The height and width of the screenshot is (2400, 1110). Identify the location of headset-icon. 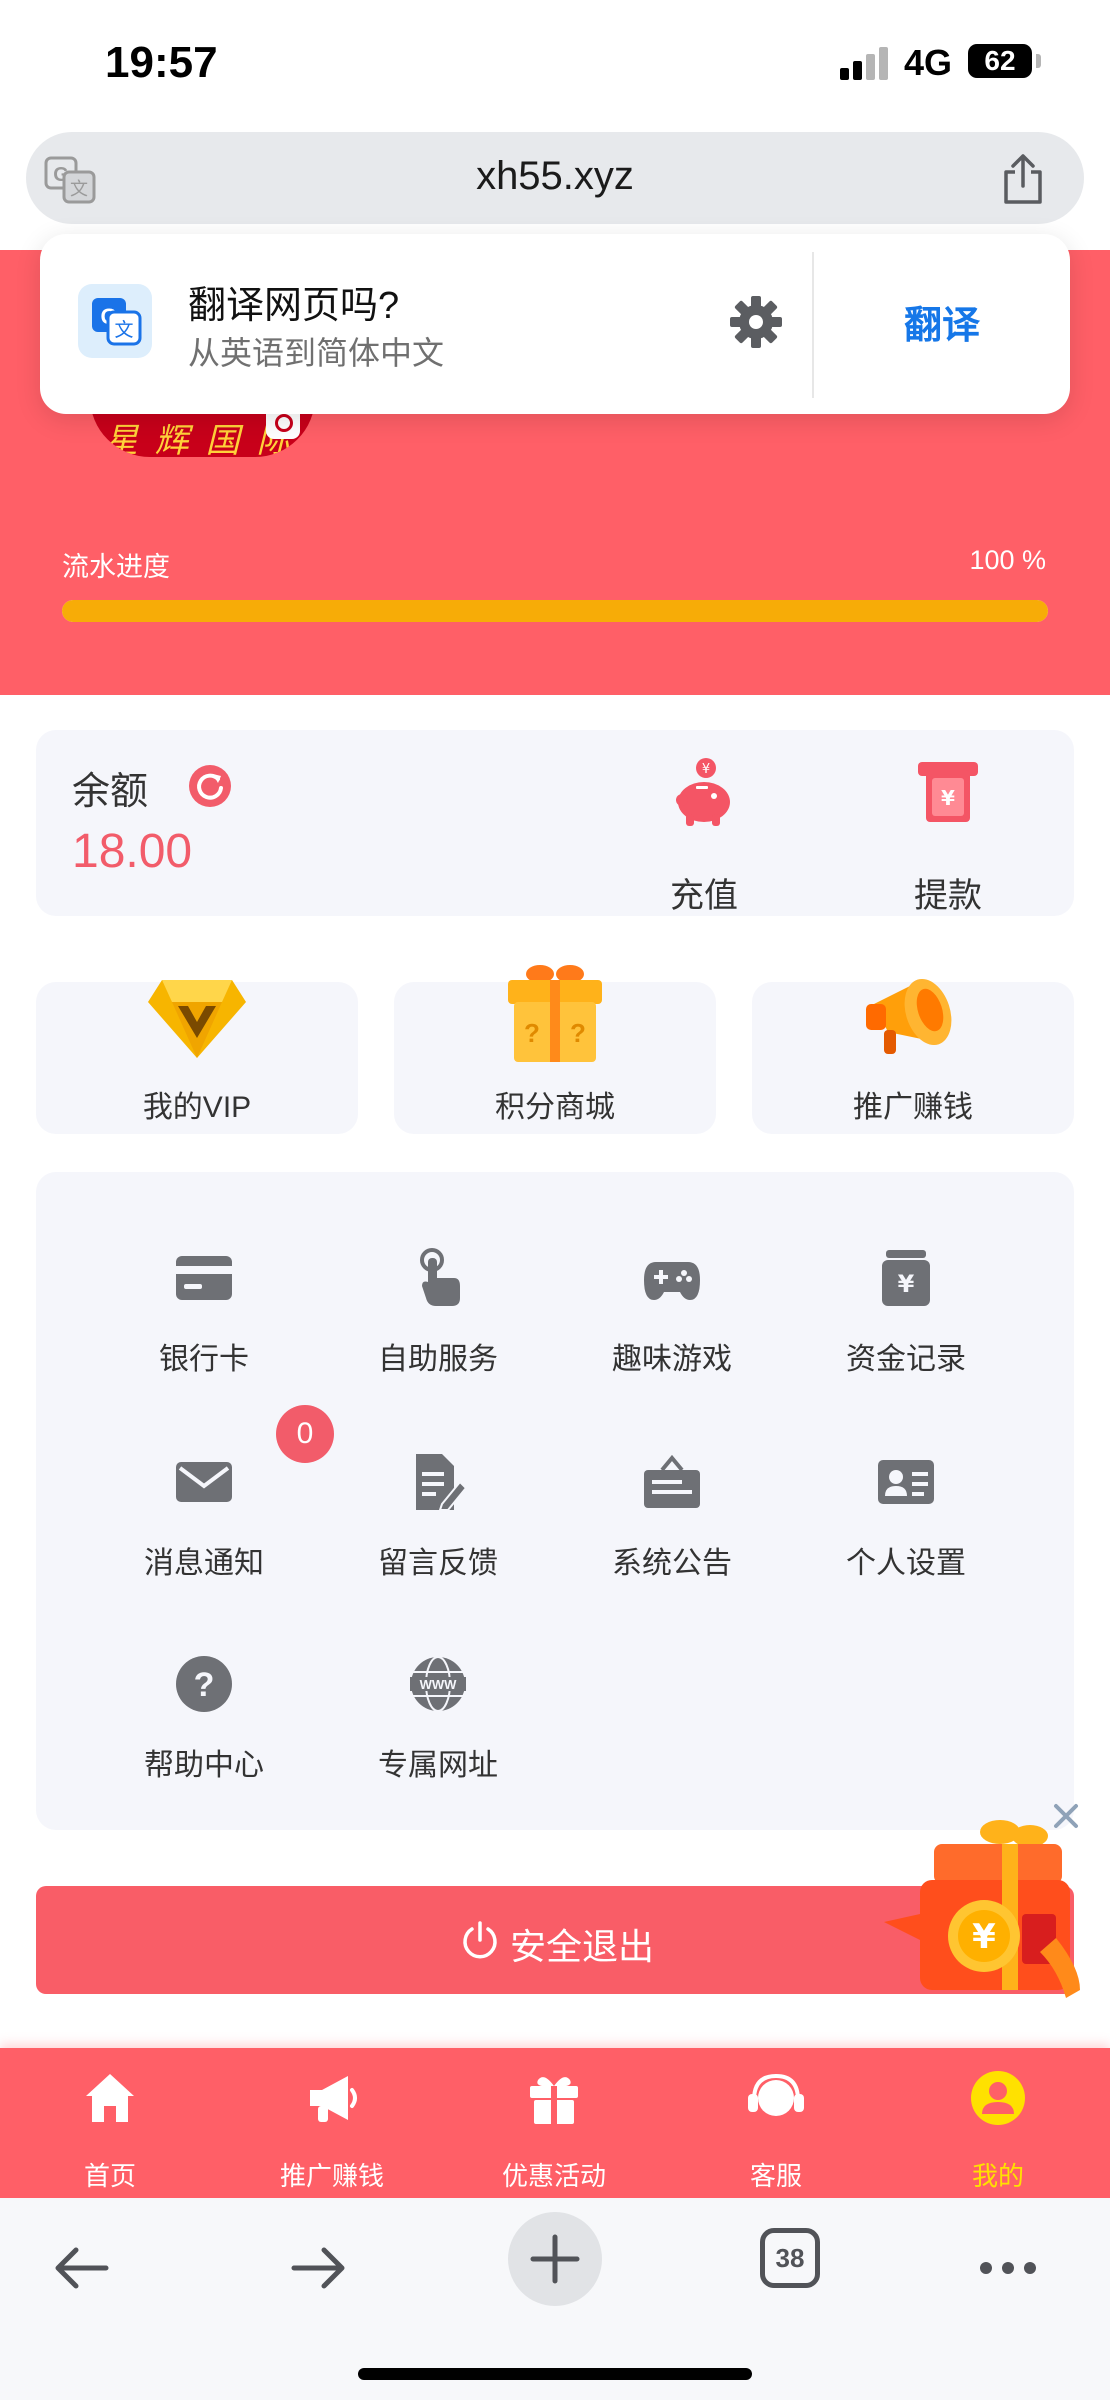
(776, 2094).